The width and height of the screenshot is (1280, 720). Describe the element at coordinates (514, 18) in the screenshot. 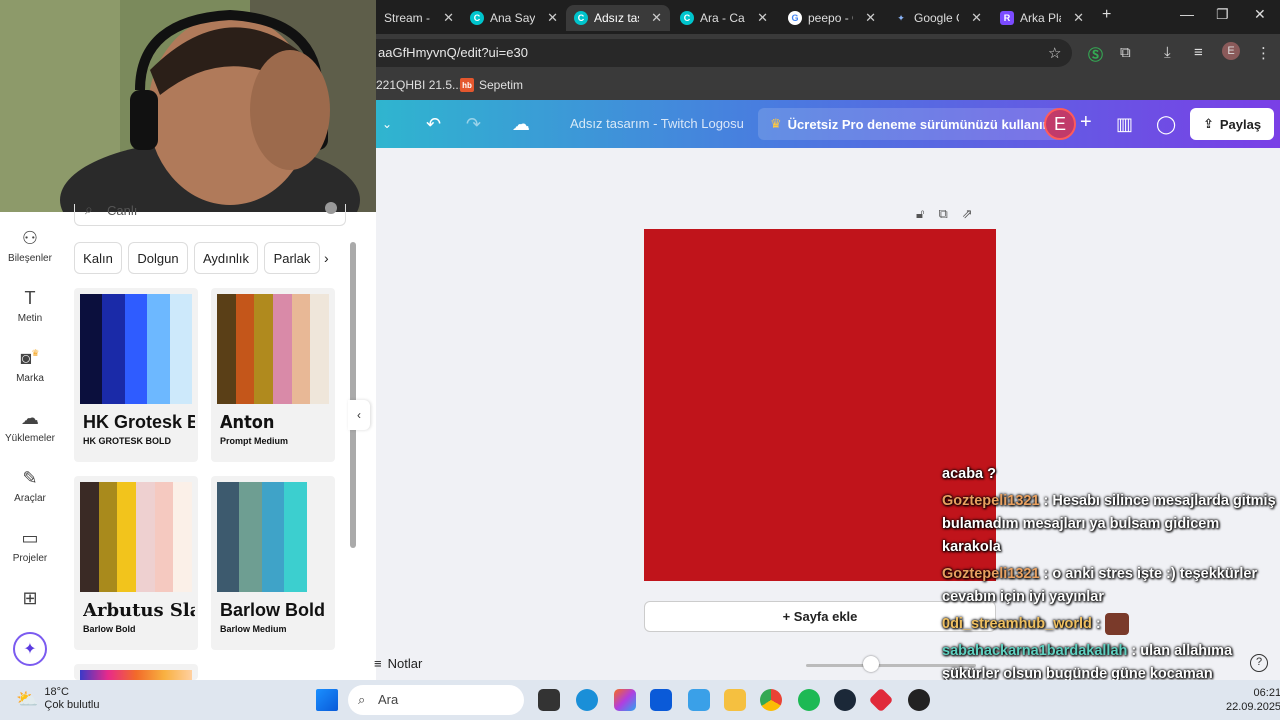

I see `tab-ana-sayfa: C Ana Sayfa ✕` at that location.